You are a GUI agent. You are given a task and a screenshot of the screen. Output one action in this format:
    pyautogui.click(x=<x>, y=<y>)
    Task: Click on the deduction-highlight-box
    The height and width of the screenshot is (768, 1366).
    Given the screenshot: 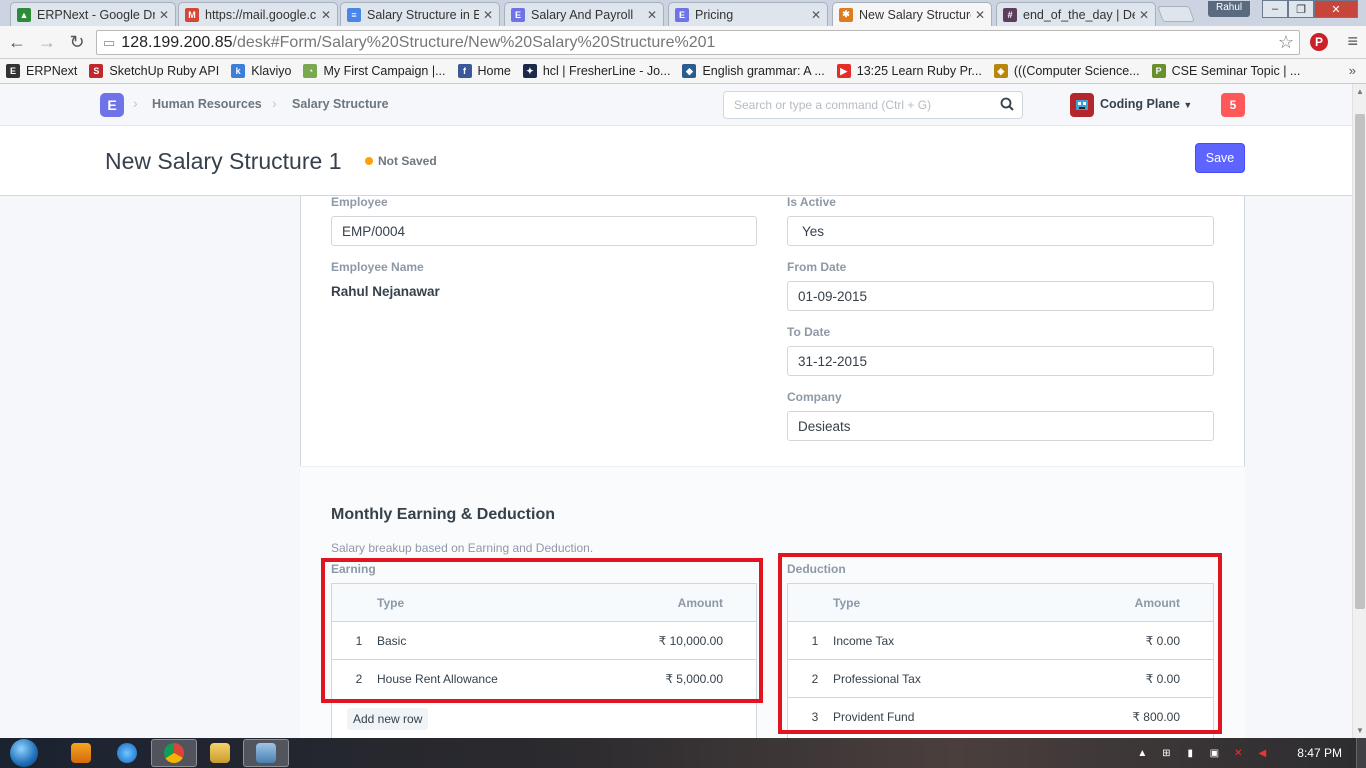 What is the action you would take?
    pyautogui.click(x=1000, y=643)
    